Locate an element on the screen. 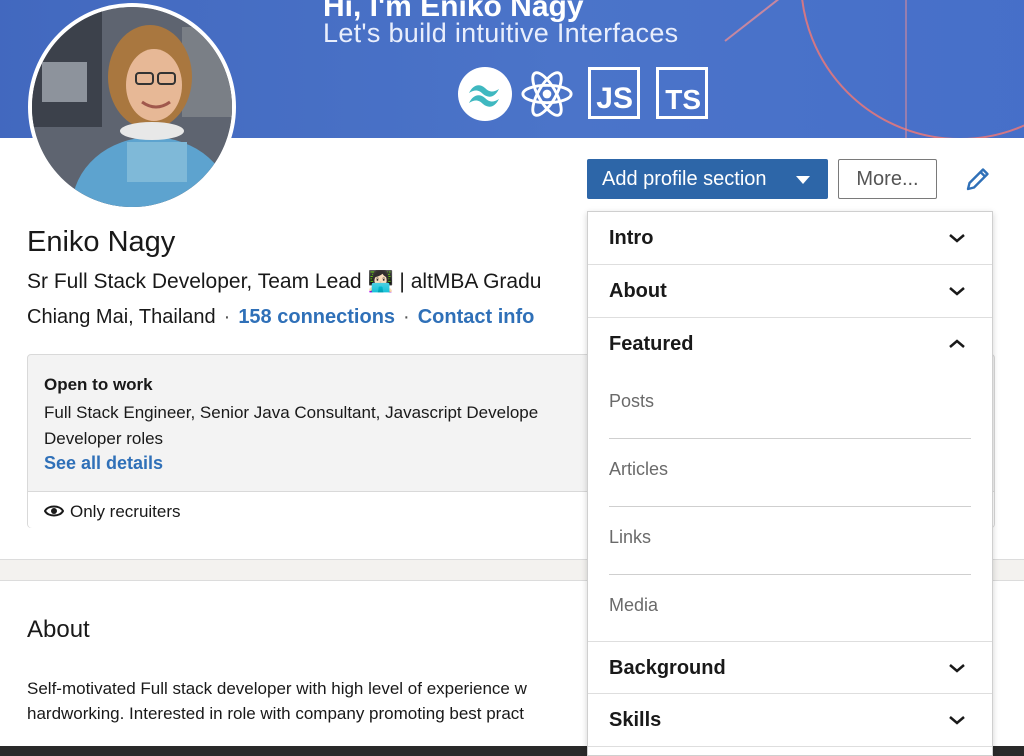  dropdown-subitem-articles: Articles is located at coordinates (790, 473).